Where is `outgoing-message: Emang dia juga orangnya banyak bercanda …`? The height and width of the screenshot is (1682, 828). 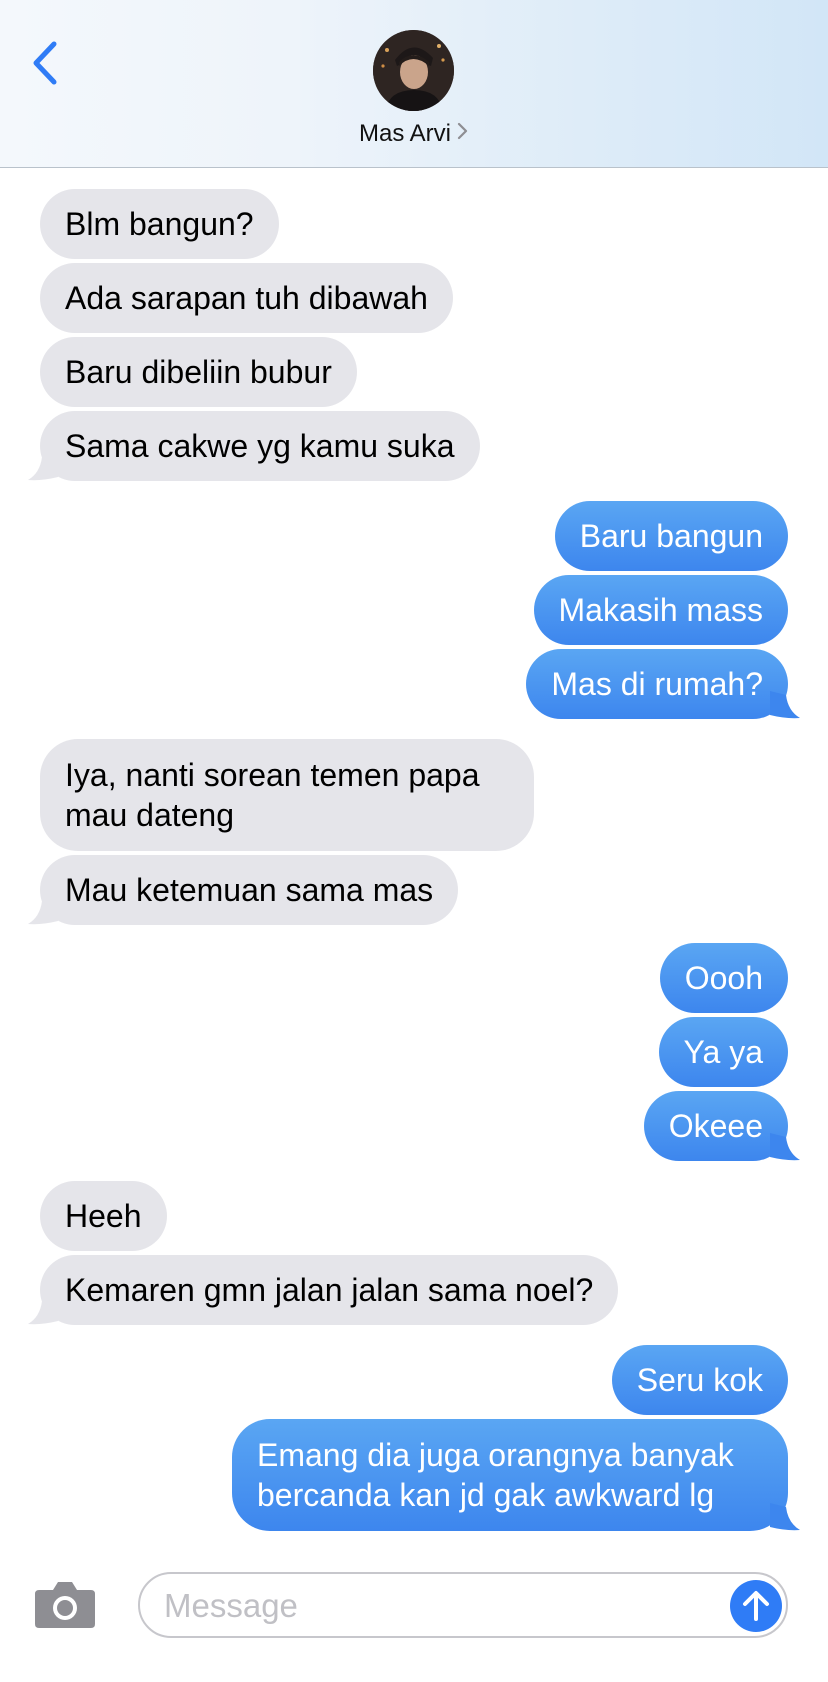 outgoing-message: Emang dia juga orangnya banyak bercanda … is located at coordinates (516, 1475).